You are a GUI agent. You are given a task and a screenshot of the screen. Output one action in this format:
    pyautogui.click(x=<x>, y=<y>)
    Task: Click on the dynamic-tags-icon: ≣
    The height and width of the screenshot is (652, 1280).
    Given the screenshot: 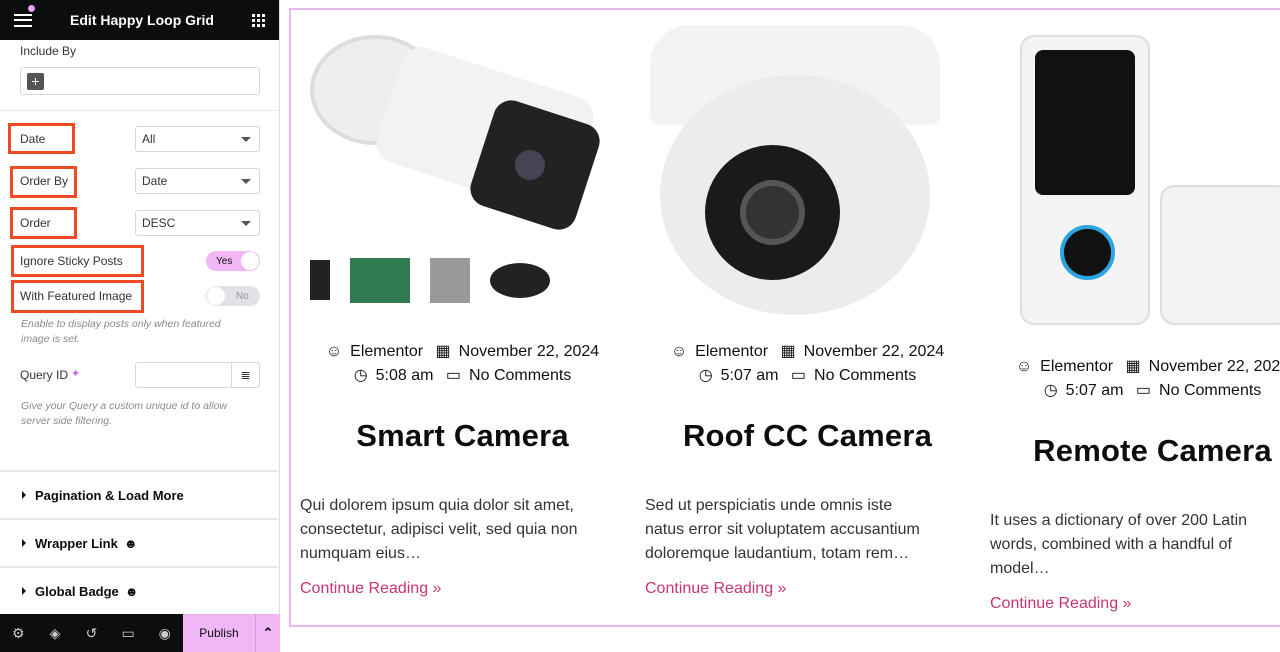 What is the action you would take?
    pyautogui.click(x=245, y=375)
    